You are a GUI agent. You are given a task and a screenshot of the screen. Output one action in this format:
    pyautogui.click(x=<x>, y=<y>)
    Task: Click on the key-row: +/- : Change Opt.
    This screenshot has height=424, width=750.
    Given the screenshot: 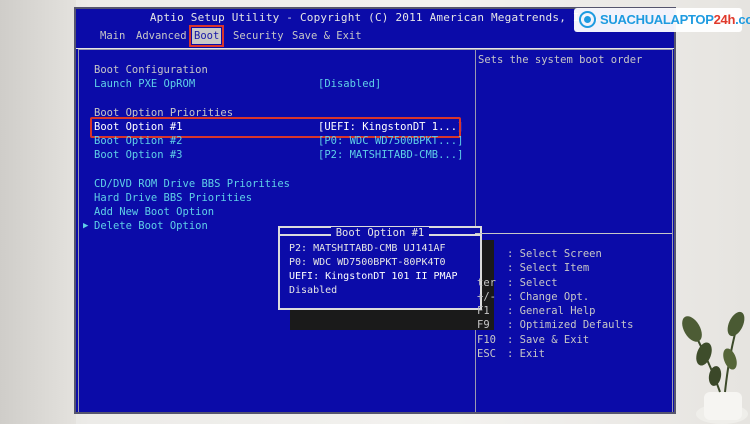 What is the action you would take?
    pyautogui.click(x=555, y=298)
    